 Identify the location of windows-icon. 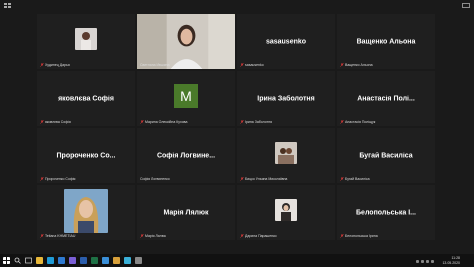
(6, 260).